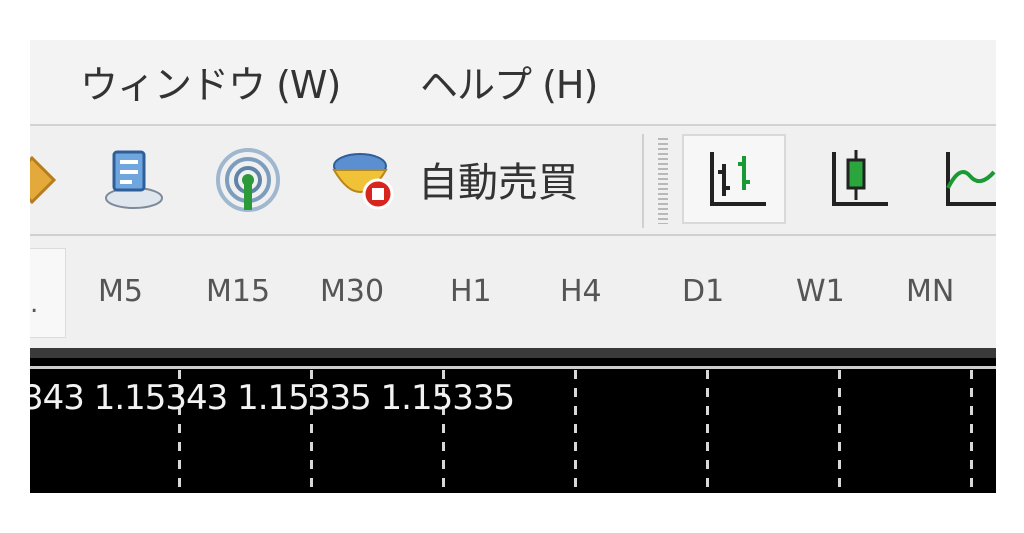 The height and width of the screenshot is (533, 1024). I want to click on timeframe-m1-partial-label: ., so click(34, 304).